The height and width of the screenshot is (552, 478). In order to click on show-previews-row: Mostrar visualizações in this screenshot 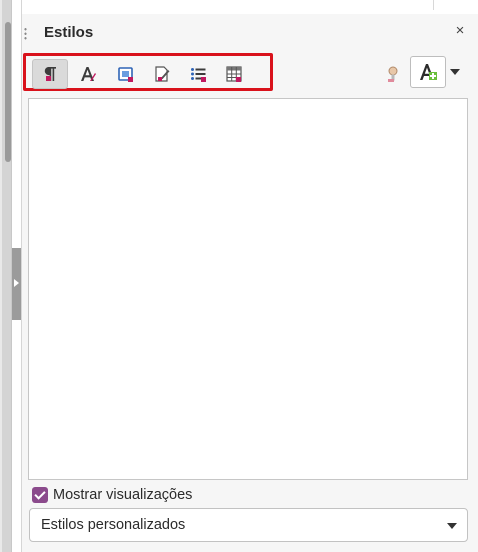, I will do `click(112, 495)`.